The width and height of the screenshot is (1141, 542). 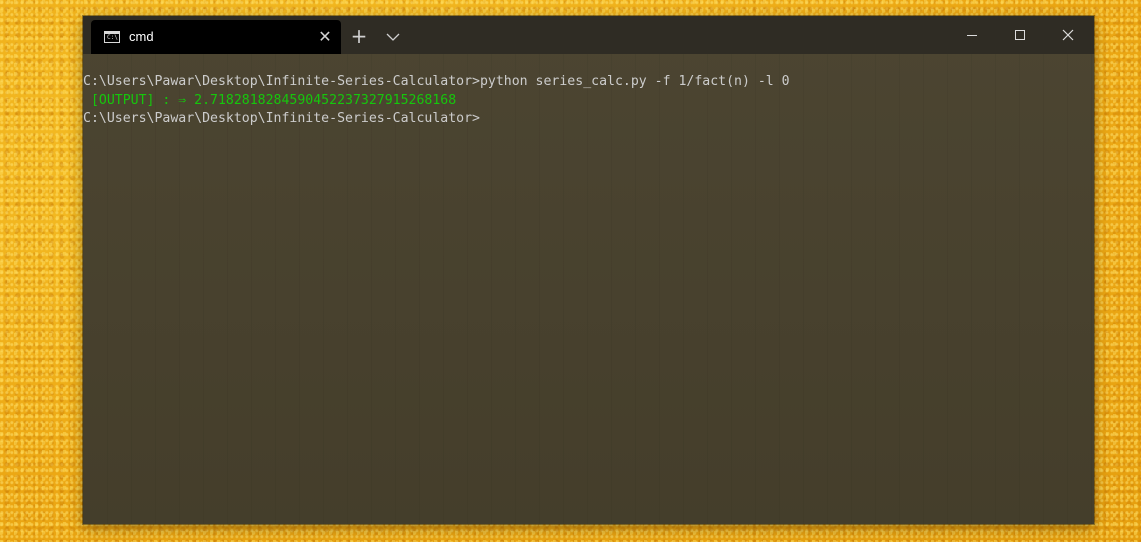 I want to click on maximize-button, so click(x=1020, y=35).